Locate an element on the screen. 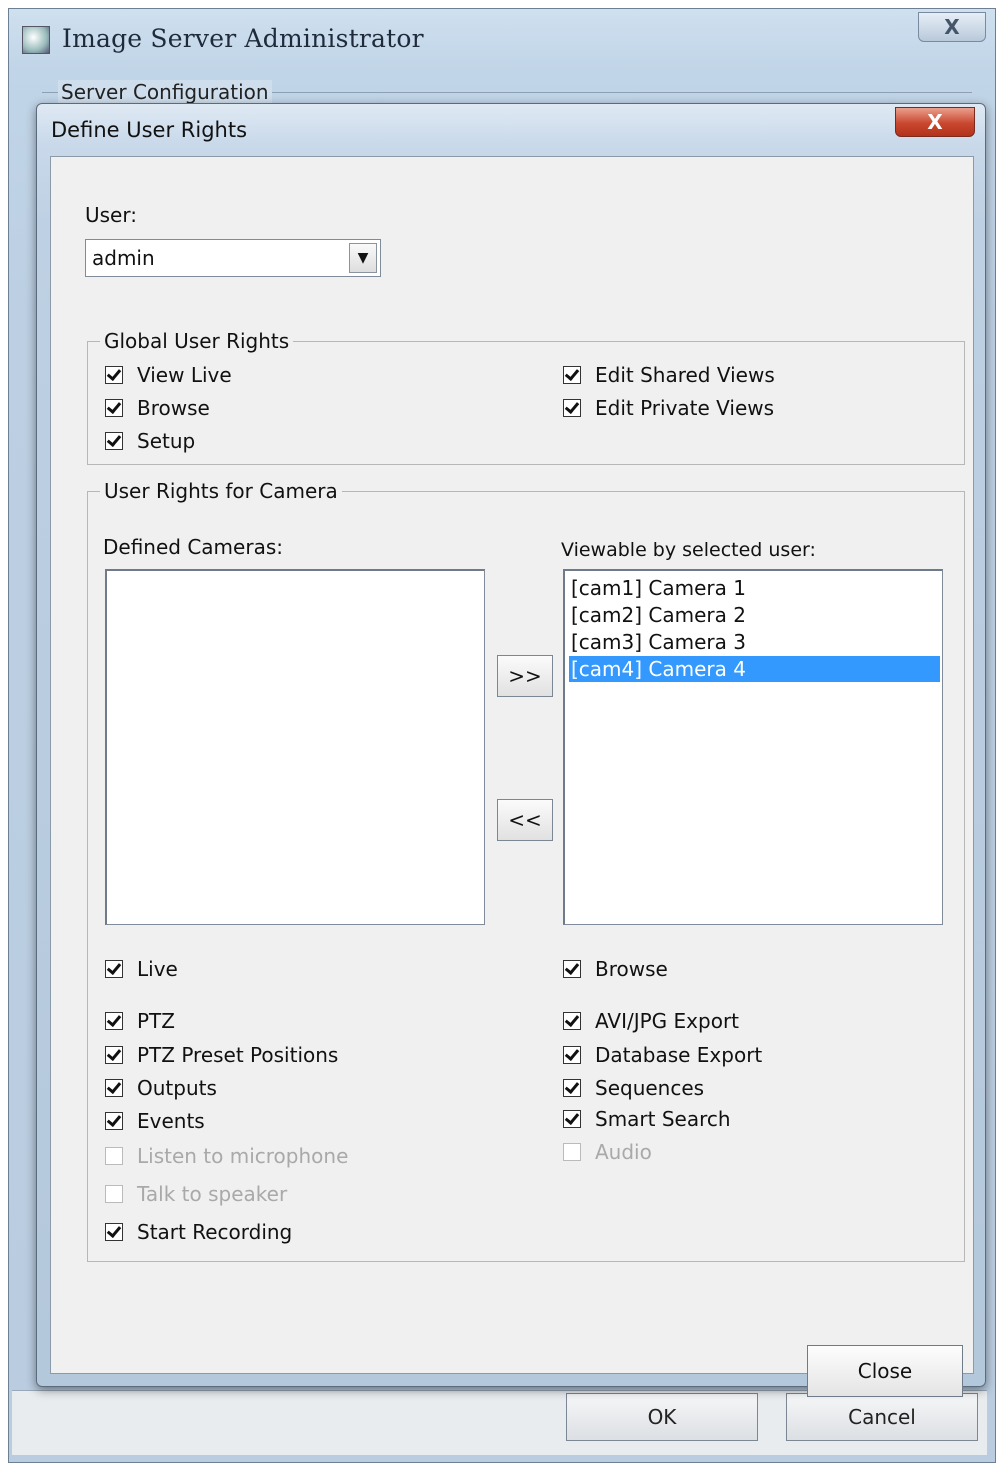 The image size is (1005, 1469). checkbox-view-live: View Live is located at coordinates (168, 375).